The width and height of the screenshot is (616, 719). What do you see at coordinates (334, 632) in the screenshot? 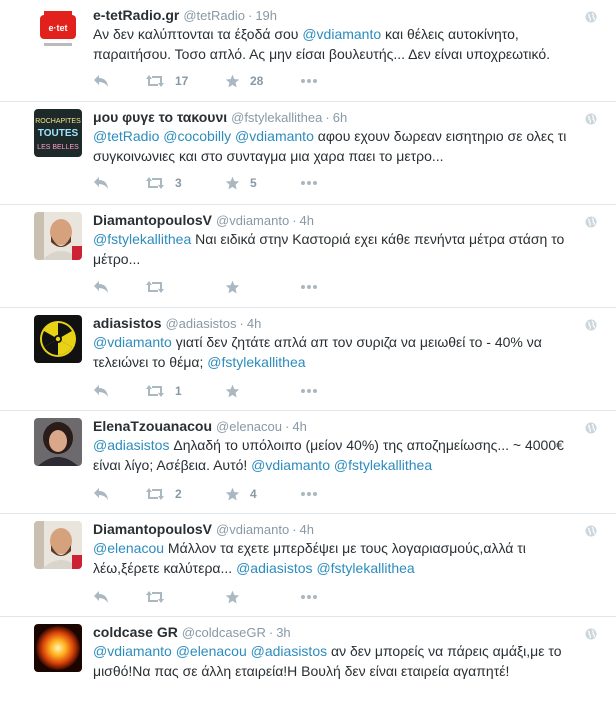
I see `tweet-header: coldcase GR @coldcaseGR · 3h` at bounding box center [334, 632].